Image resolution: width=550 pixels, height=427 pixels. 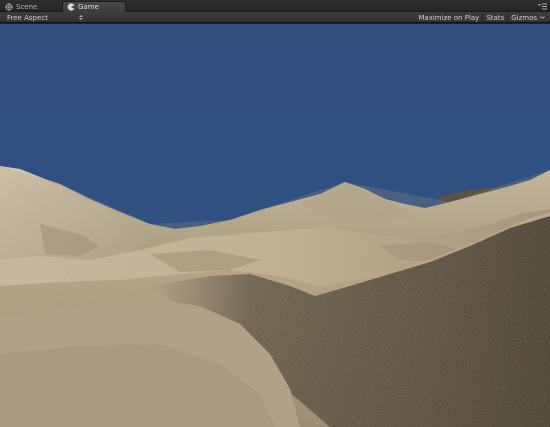 I want to click on gizmos-toggle: Gizmos, so click(x=528, y=17).